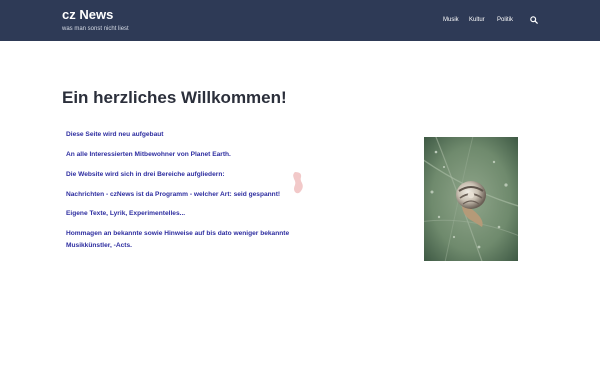  I want to click on site-title: cz News, so click(87, 14).